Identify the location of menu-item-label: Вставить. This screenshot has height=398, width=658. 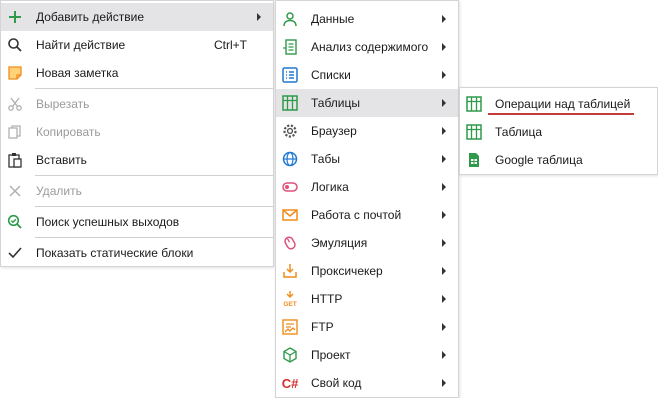
(61, 160).